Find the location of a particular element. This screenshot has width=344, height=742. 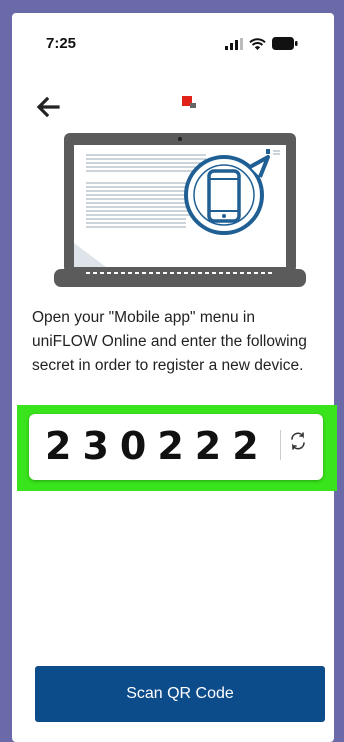

refresh-icon is located at coordinates (298, 445).